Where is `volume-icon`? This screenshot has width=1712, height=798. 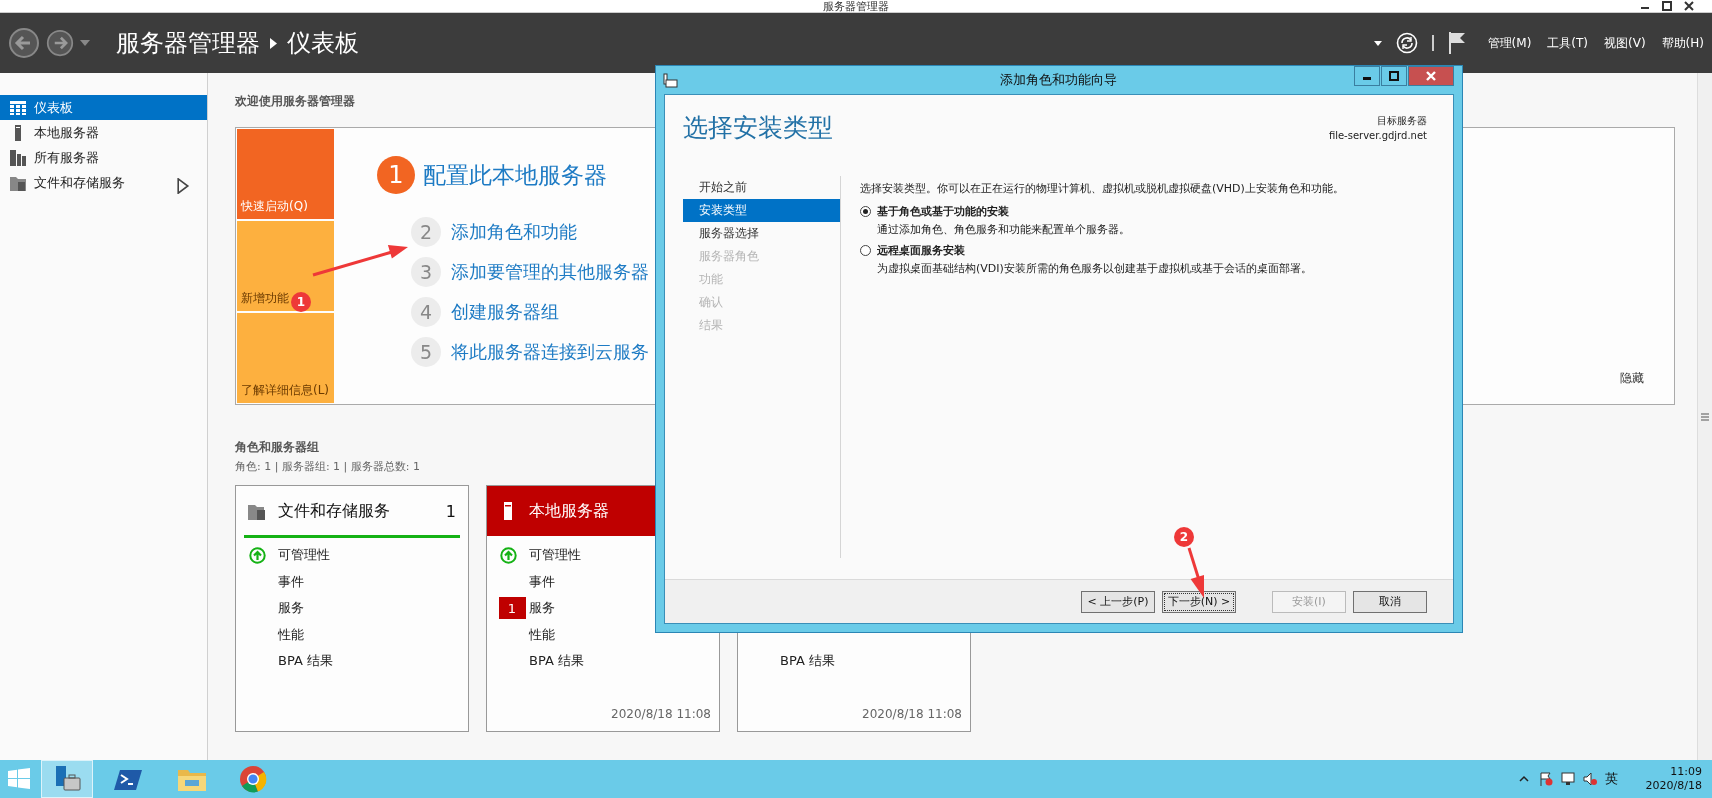
volume-icon is located at coordinates (1589, 779).